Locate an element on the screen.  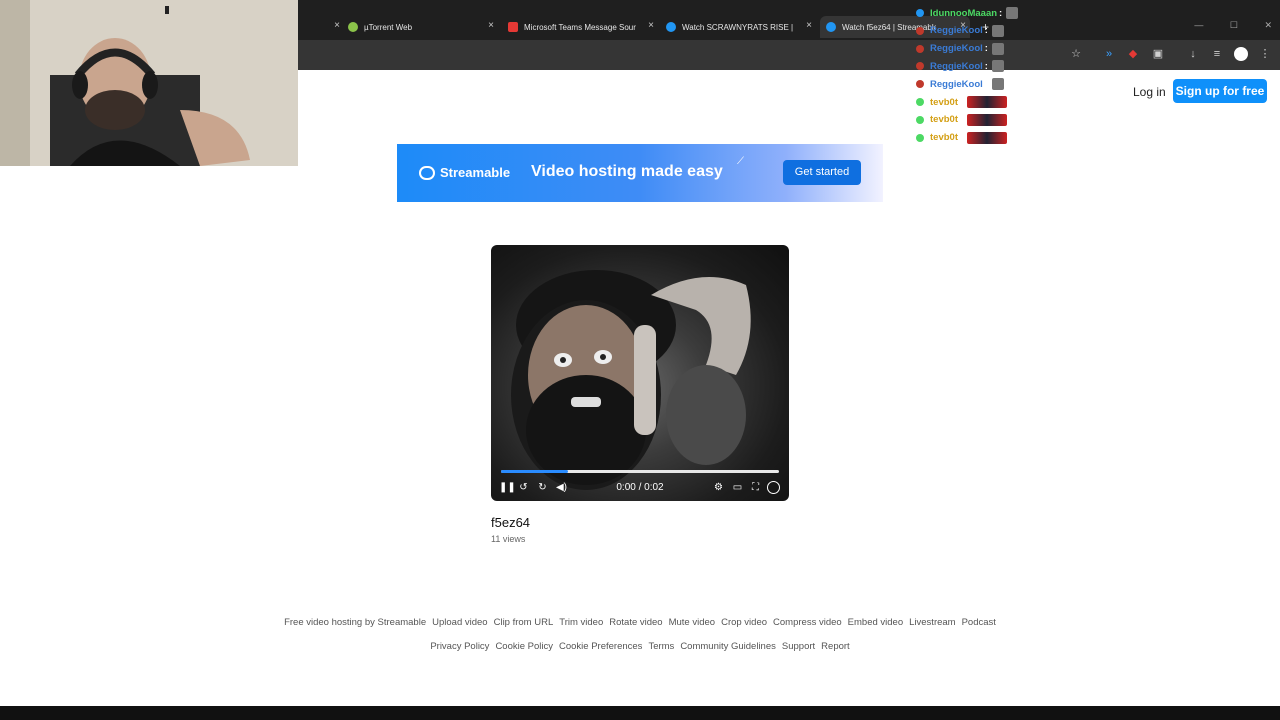
tab-label: Watch SCRAWNYRATS RISE | St is located at coordinates (738, 27).